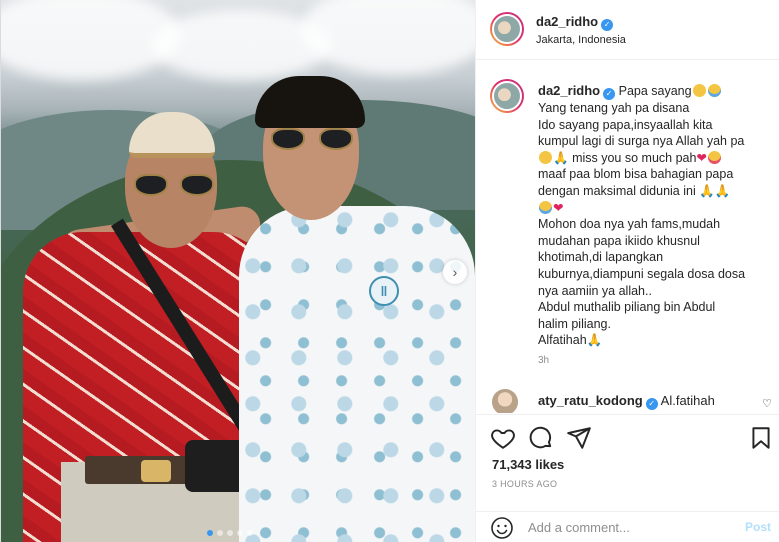 Image resolution: width=779 pixels, height=542 pixels. I want to click on caption-line: dengan maksimal didunia ini 🙏🙏, so click(653, 191).